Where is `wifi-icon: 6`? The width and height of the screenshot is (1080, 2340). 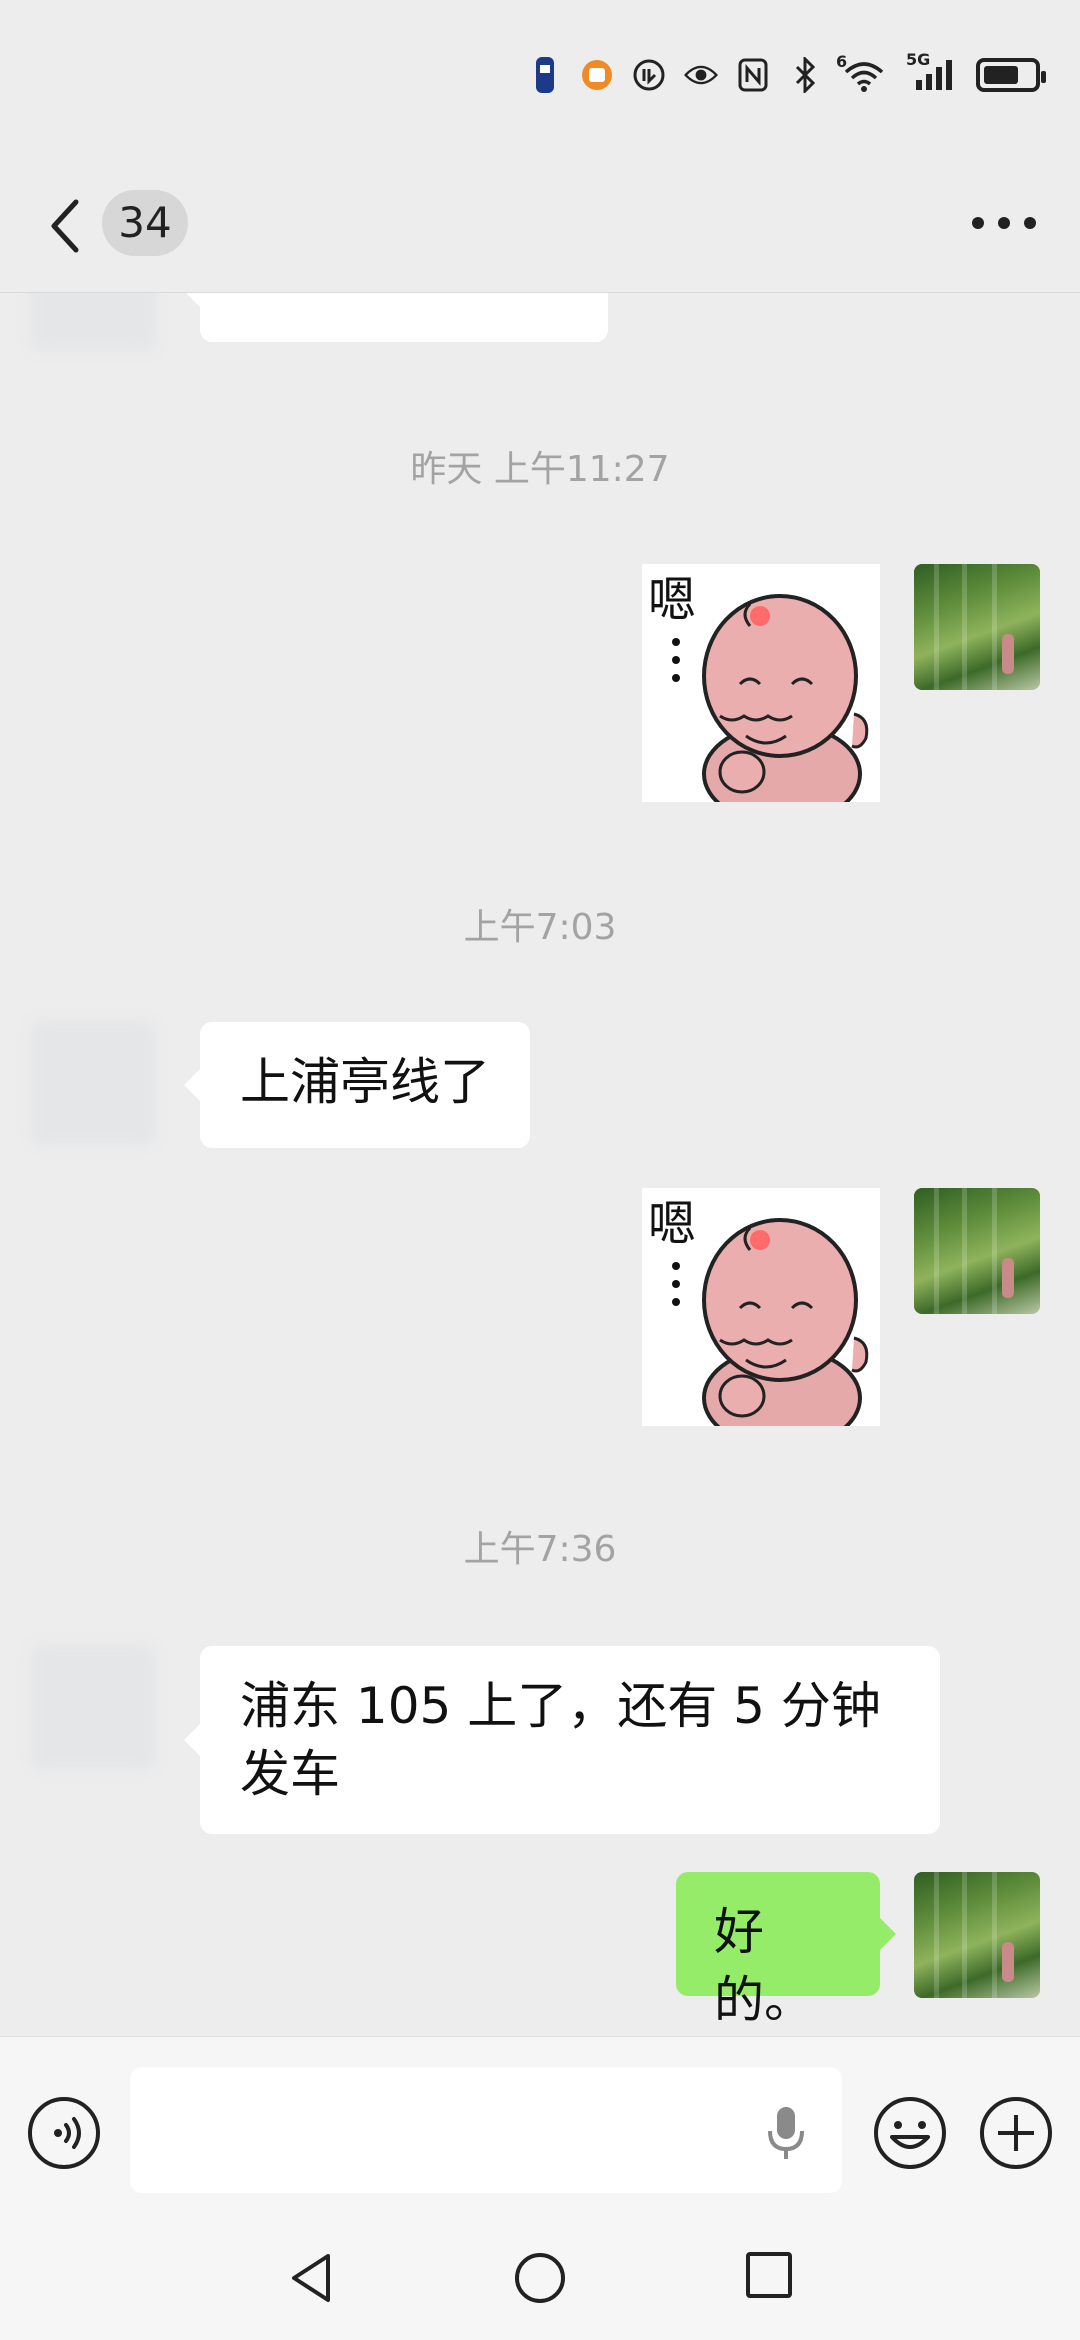
wifi-icon: 6 is located at coordinates (862, 72).